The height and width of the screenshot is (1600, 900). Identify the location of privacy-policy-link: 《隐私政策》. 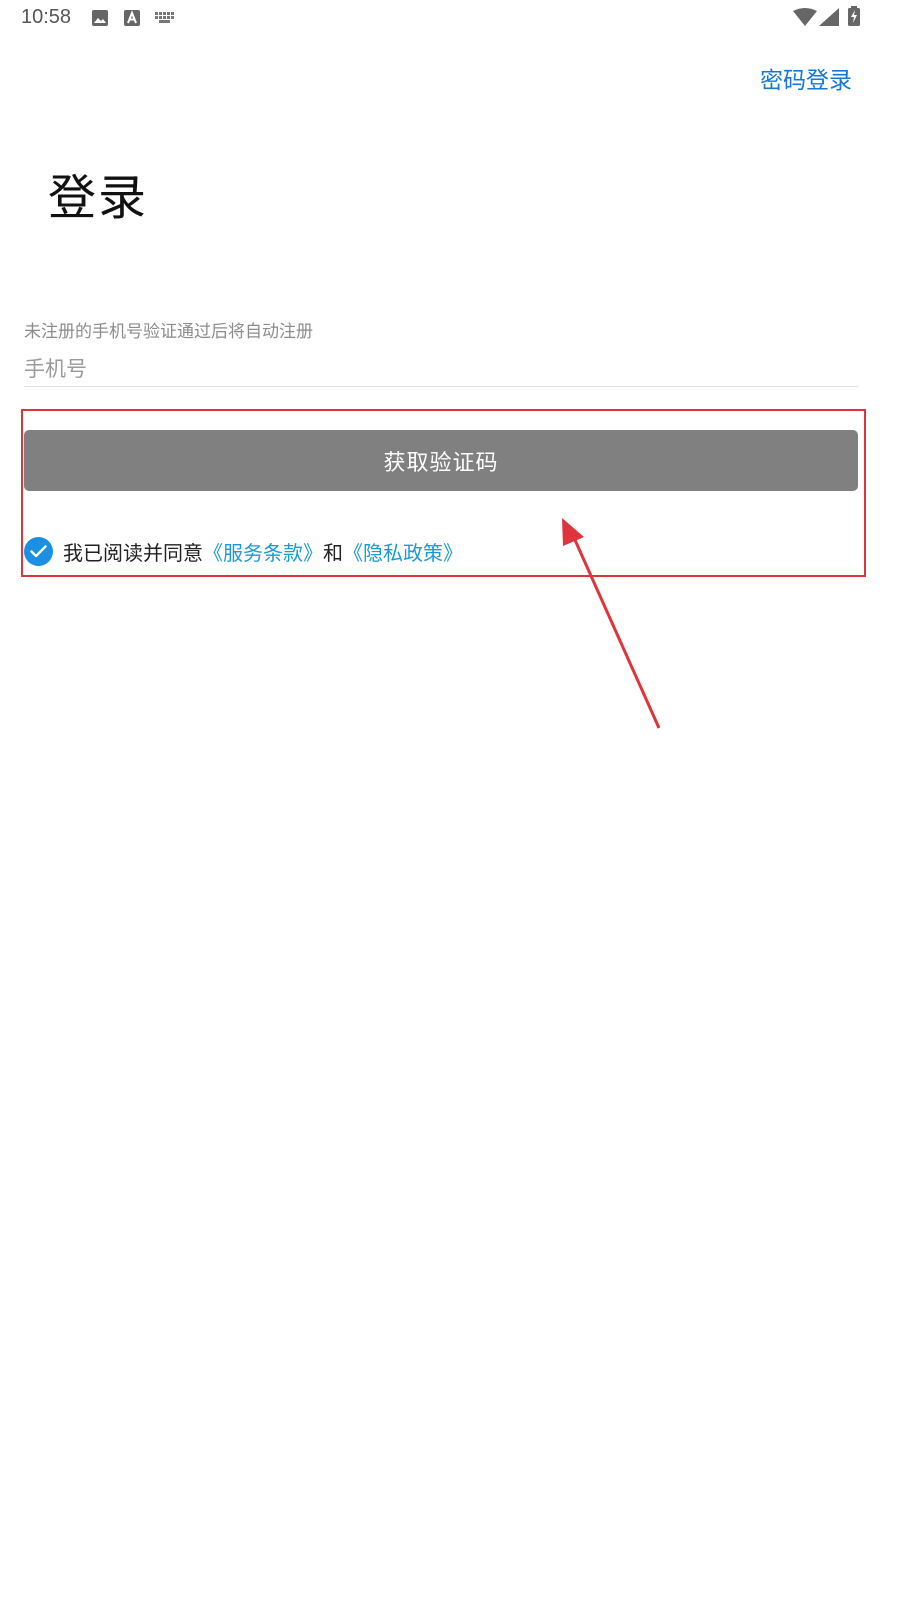
(403, 551).